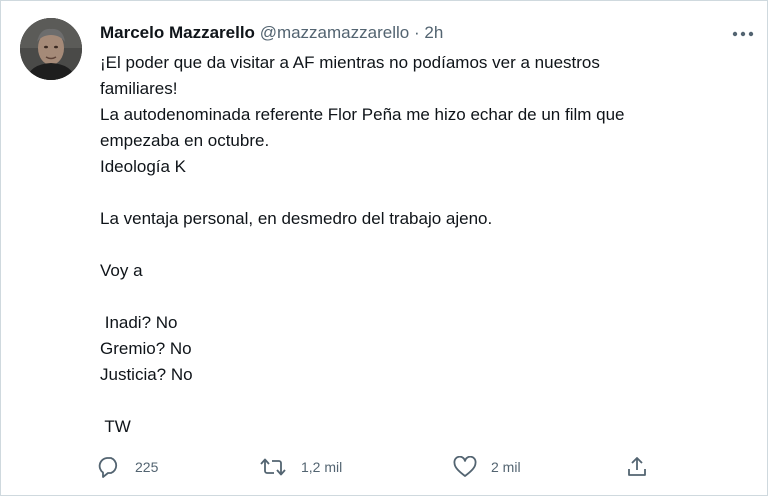  I want to click on tweet-line: Voy a, so click(121, 270).